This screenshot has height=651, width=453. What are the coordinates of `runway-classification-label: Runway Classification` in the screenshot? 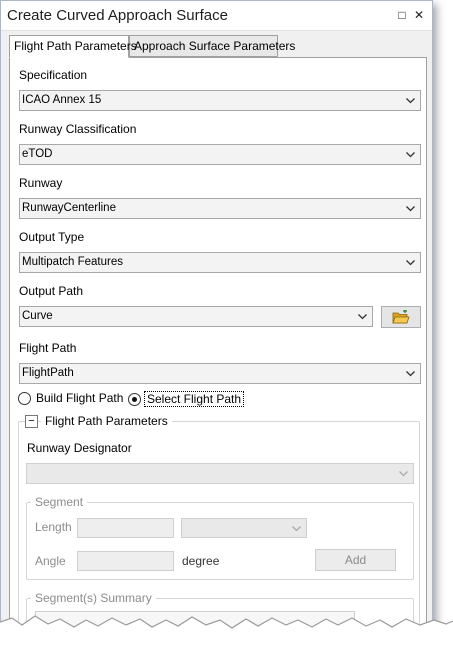 It's located at (78, 129).